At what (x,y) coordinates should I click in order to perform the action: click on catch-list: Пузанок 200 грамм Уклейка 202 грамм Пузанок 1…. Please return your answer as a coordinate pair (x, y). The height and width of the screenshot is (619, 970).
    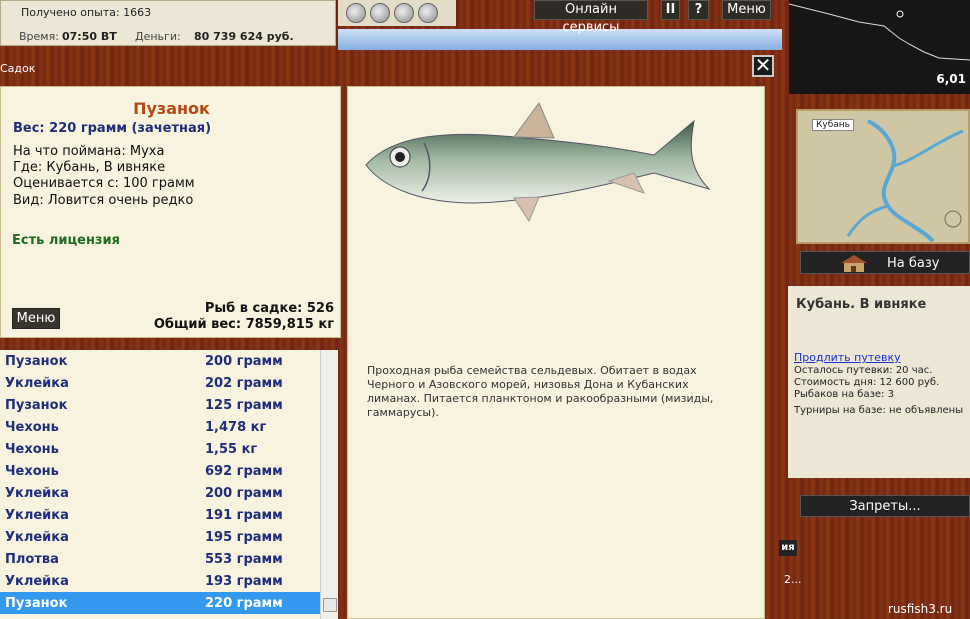
    Looking at the image, I should click on (160, 484).